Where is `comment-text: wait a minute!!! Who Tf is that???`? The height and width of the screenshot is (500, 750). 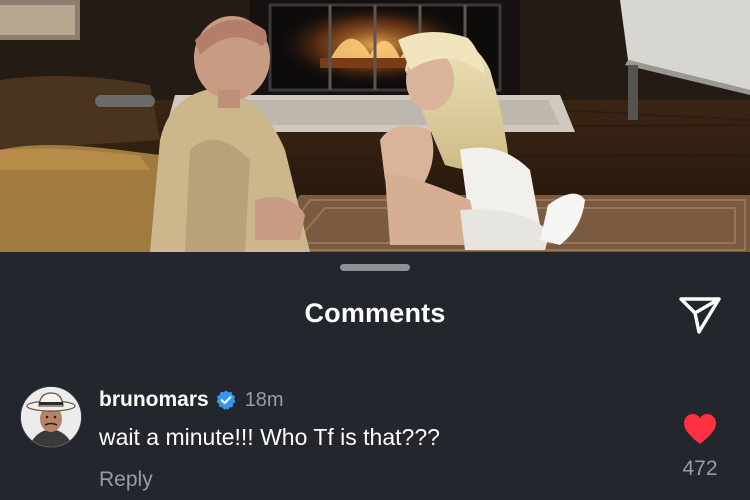
comment-text: wait a minute!!! Who Tf is that??? is located at coordinates (269, 437).